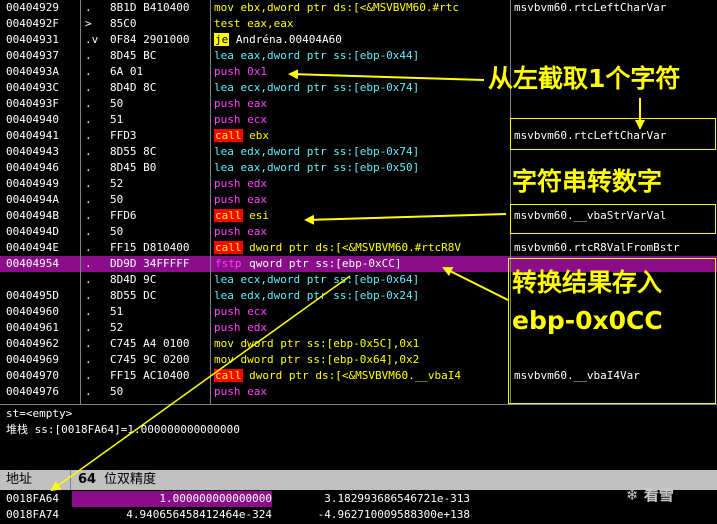 This screenshot has width=717, height=524. I want to click on disasm-hex: 0F84 2901000, so click(150, 39).